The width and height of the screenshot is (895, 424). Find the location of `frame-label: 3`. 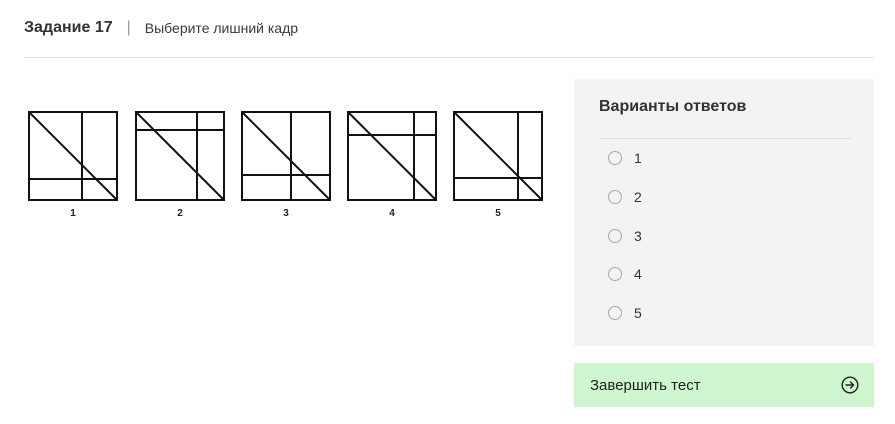

frame-label: 3 is located at coordinates (286, 213).